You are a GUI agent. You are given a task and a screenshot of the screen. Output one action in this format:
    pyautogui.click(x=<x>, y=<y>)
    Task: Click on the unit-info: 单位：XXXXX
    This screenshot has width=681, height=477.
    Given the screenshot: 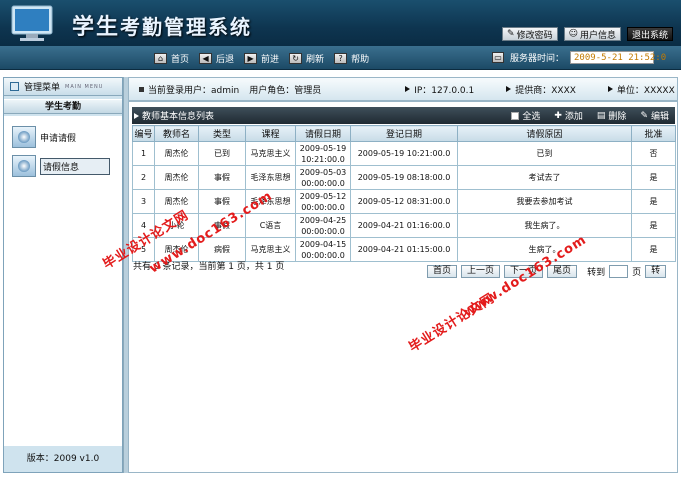 What is the action you would take?
    pyautogui.click(x=641, y=89)
    